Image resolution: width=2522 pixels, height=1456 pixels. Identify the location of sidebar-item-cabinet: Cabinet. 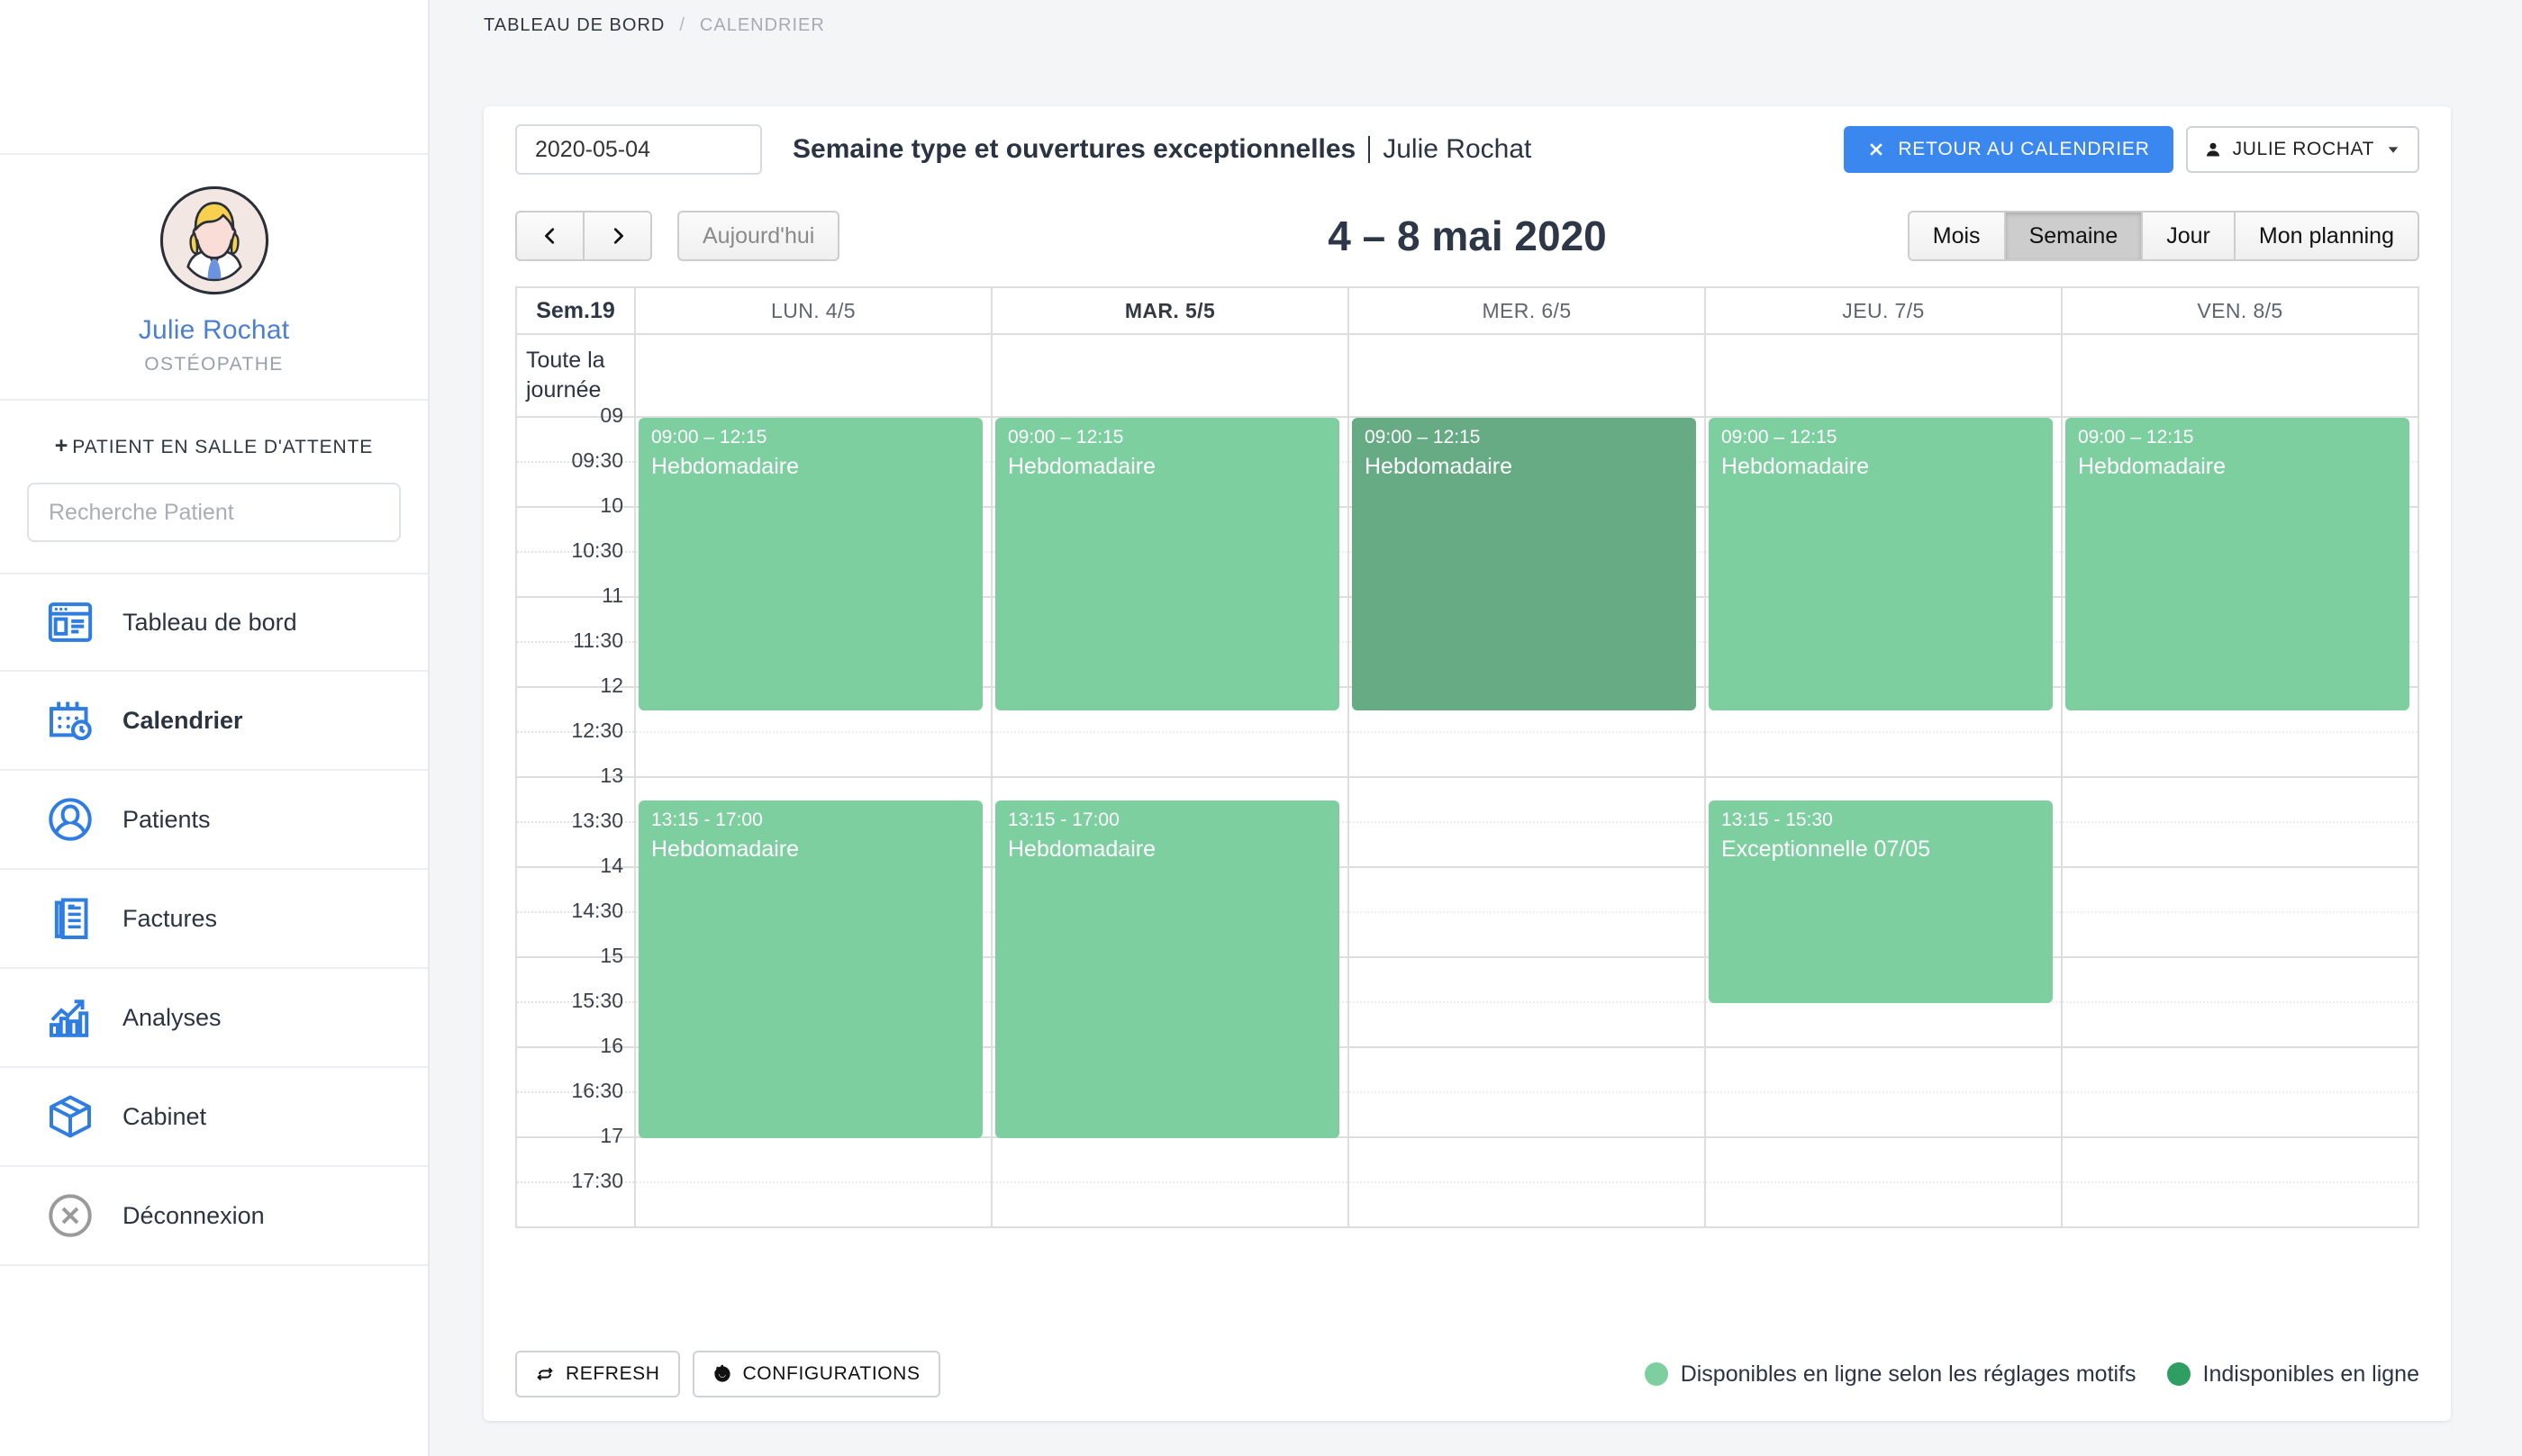
(214, 1118).